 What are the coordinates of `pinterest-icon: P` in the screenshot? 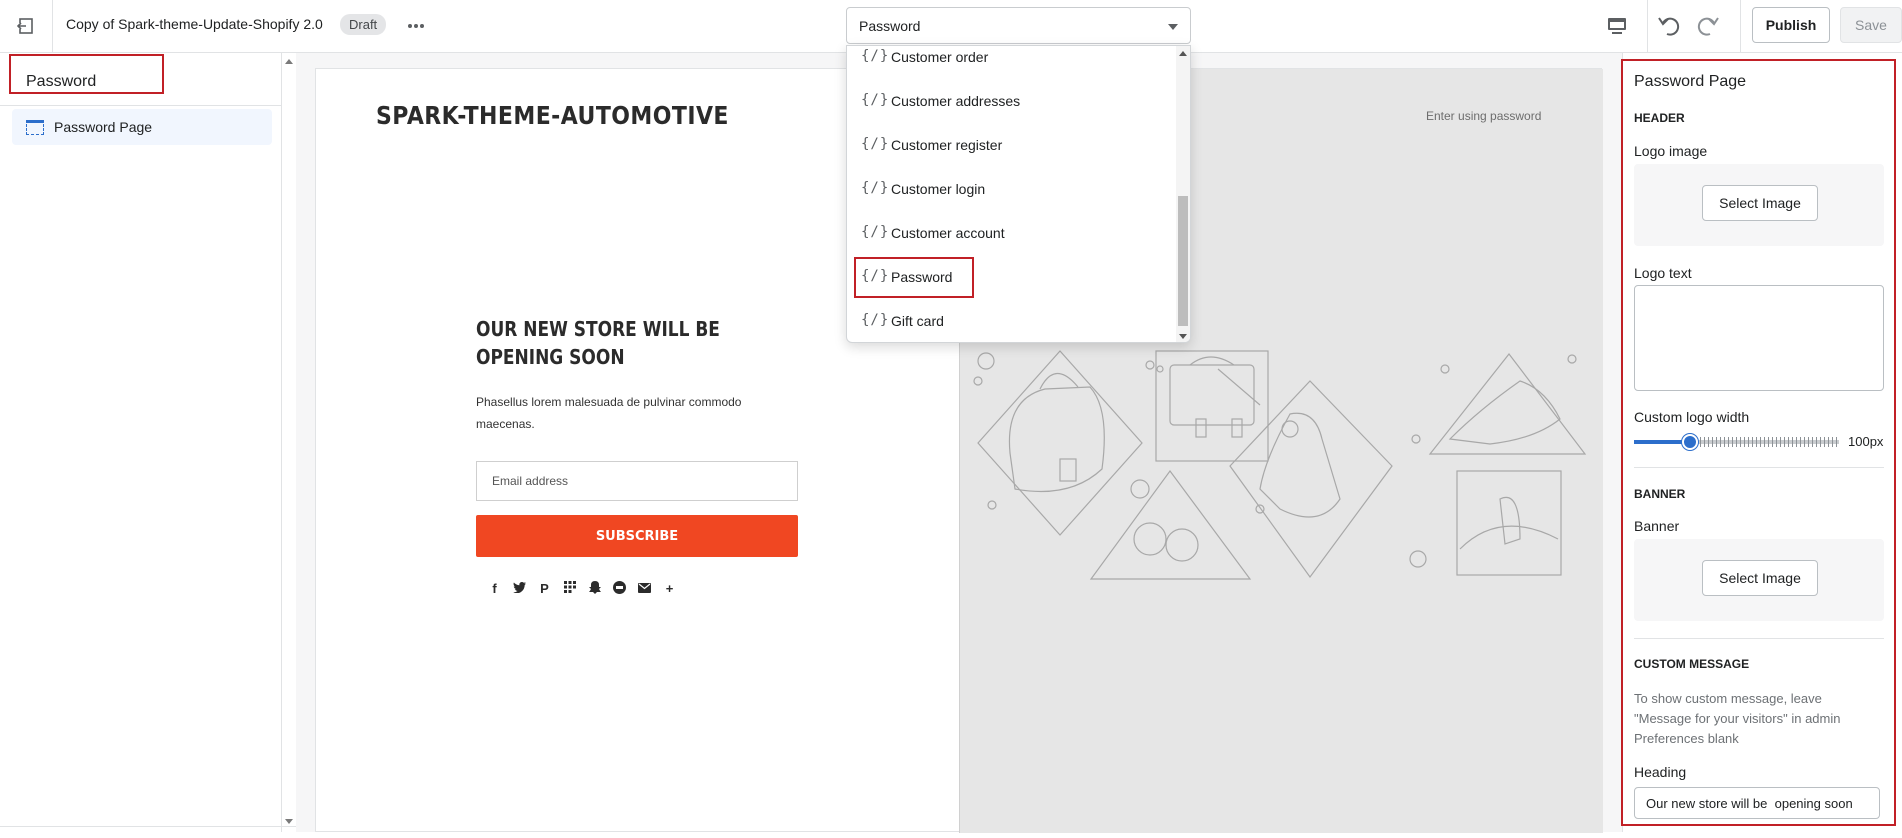 It's located at (544, 589).